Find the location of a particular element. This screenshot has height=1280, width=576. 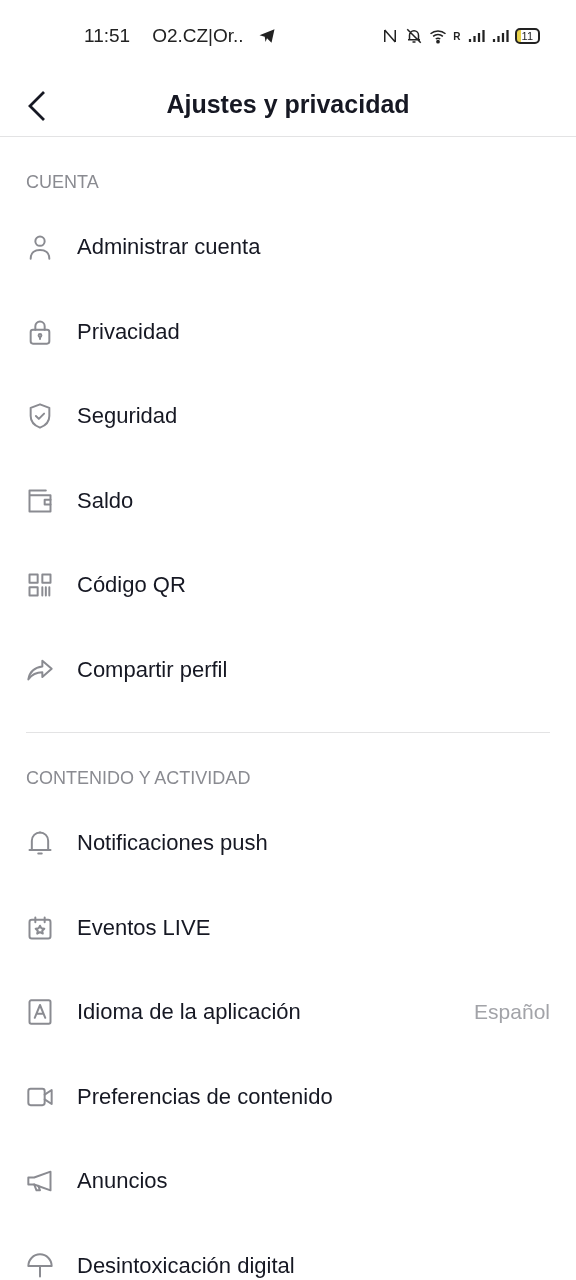

settings-item: Idioma de la aplicación Español is located at coordinates (288, 1012).